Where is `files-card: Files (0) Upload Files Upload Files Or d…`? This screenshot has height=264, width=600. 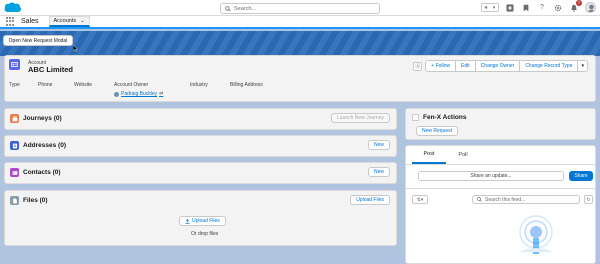
files-card: Files (0) Upload Files Upload Files Or d… is located at coordinates (200, 218).